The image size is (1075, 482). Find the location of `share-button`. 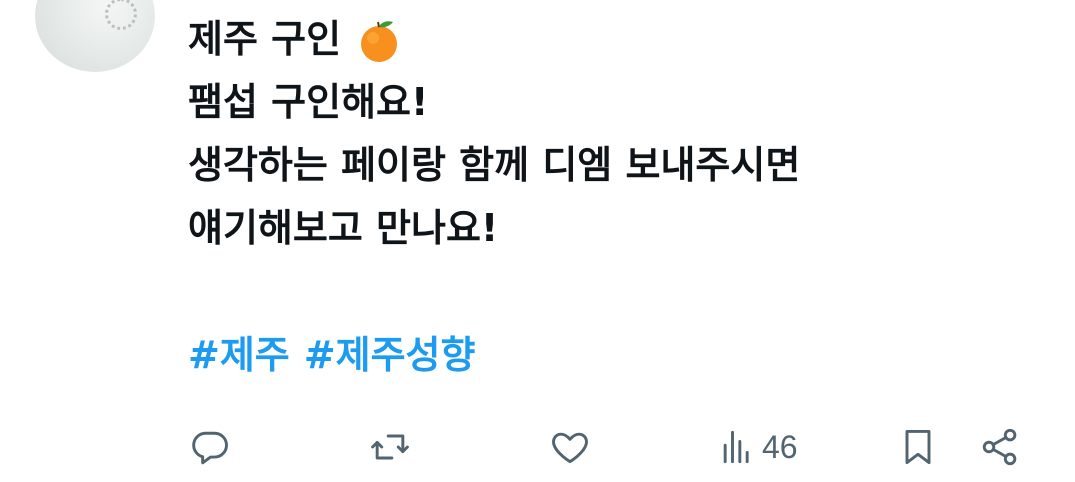

share-button is located at coordinates (1000, 447).